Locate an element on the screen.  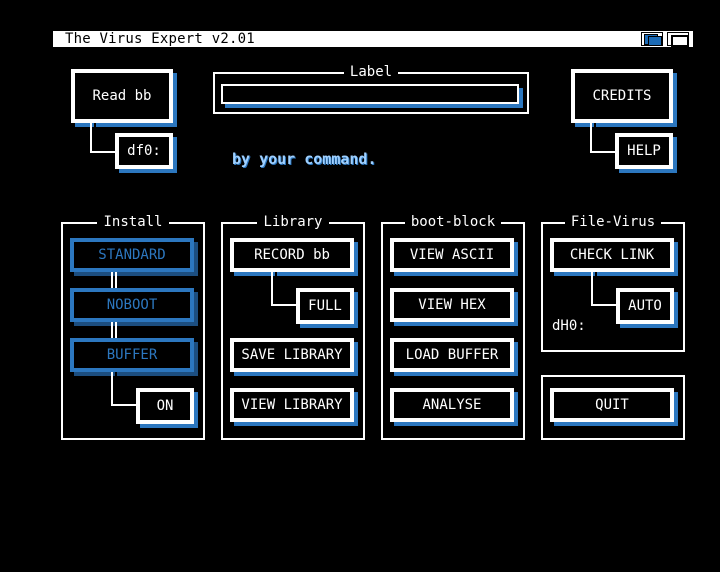
zoom-icon is located at coordinates (678, 39).